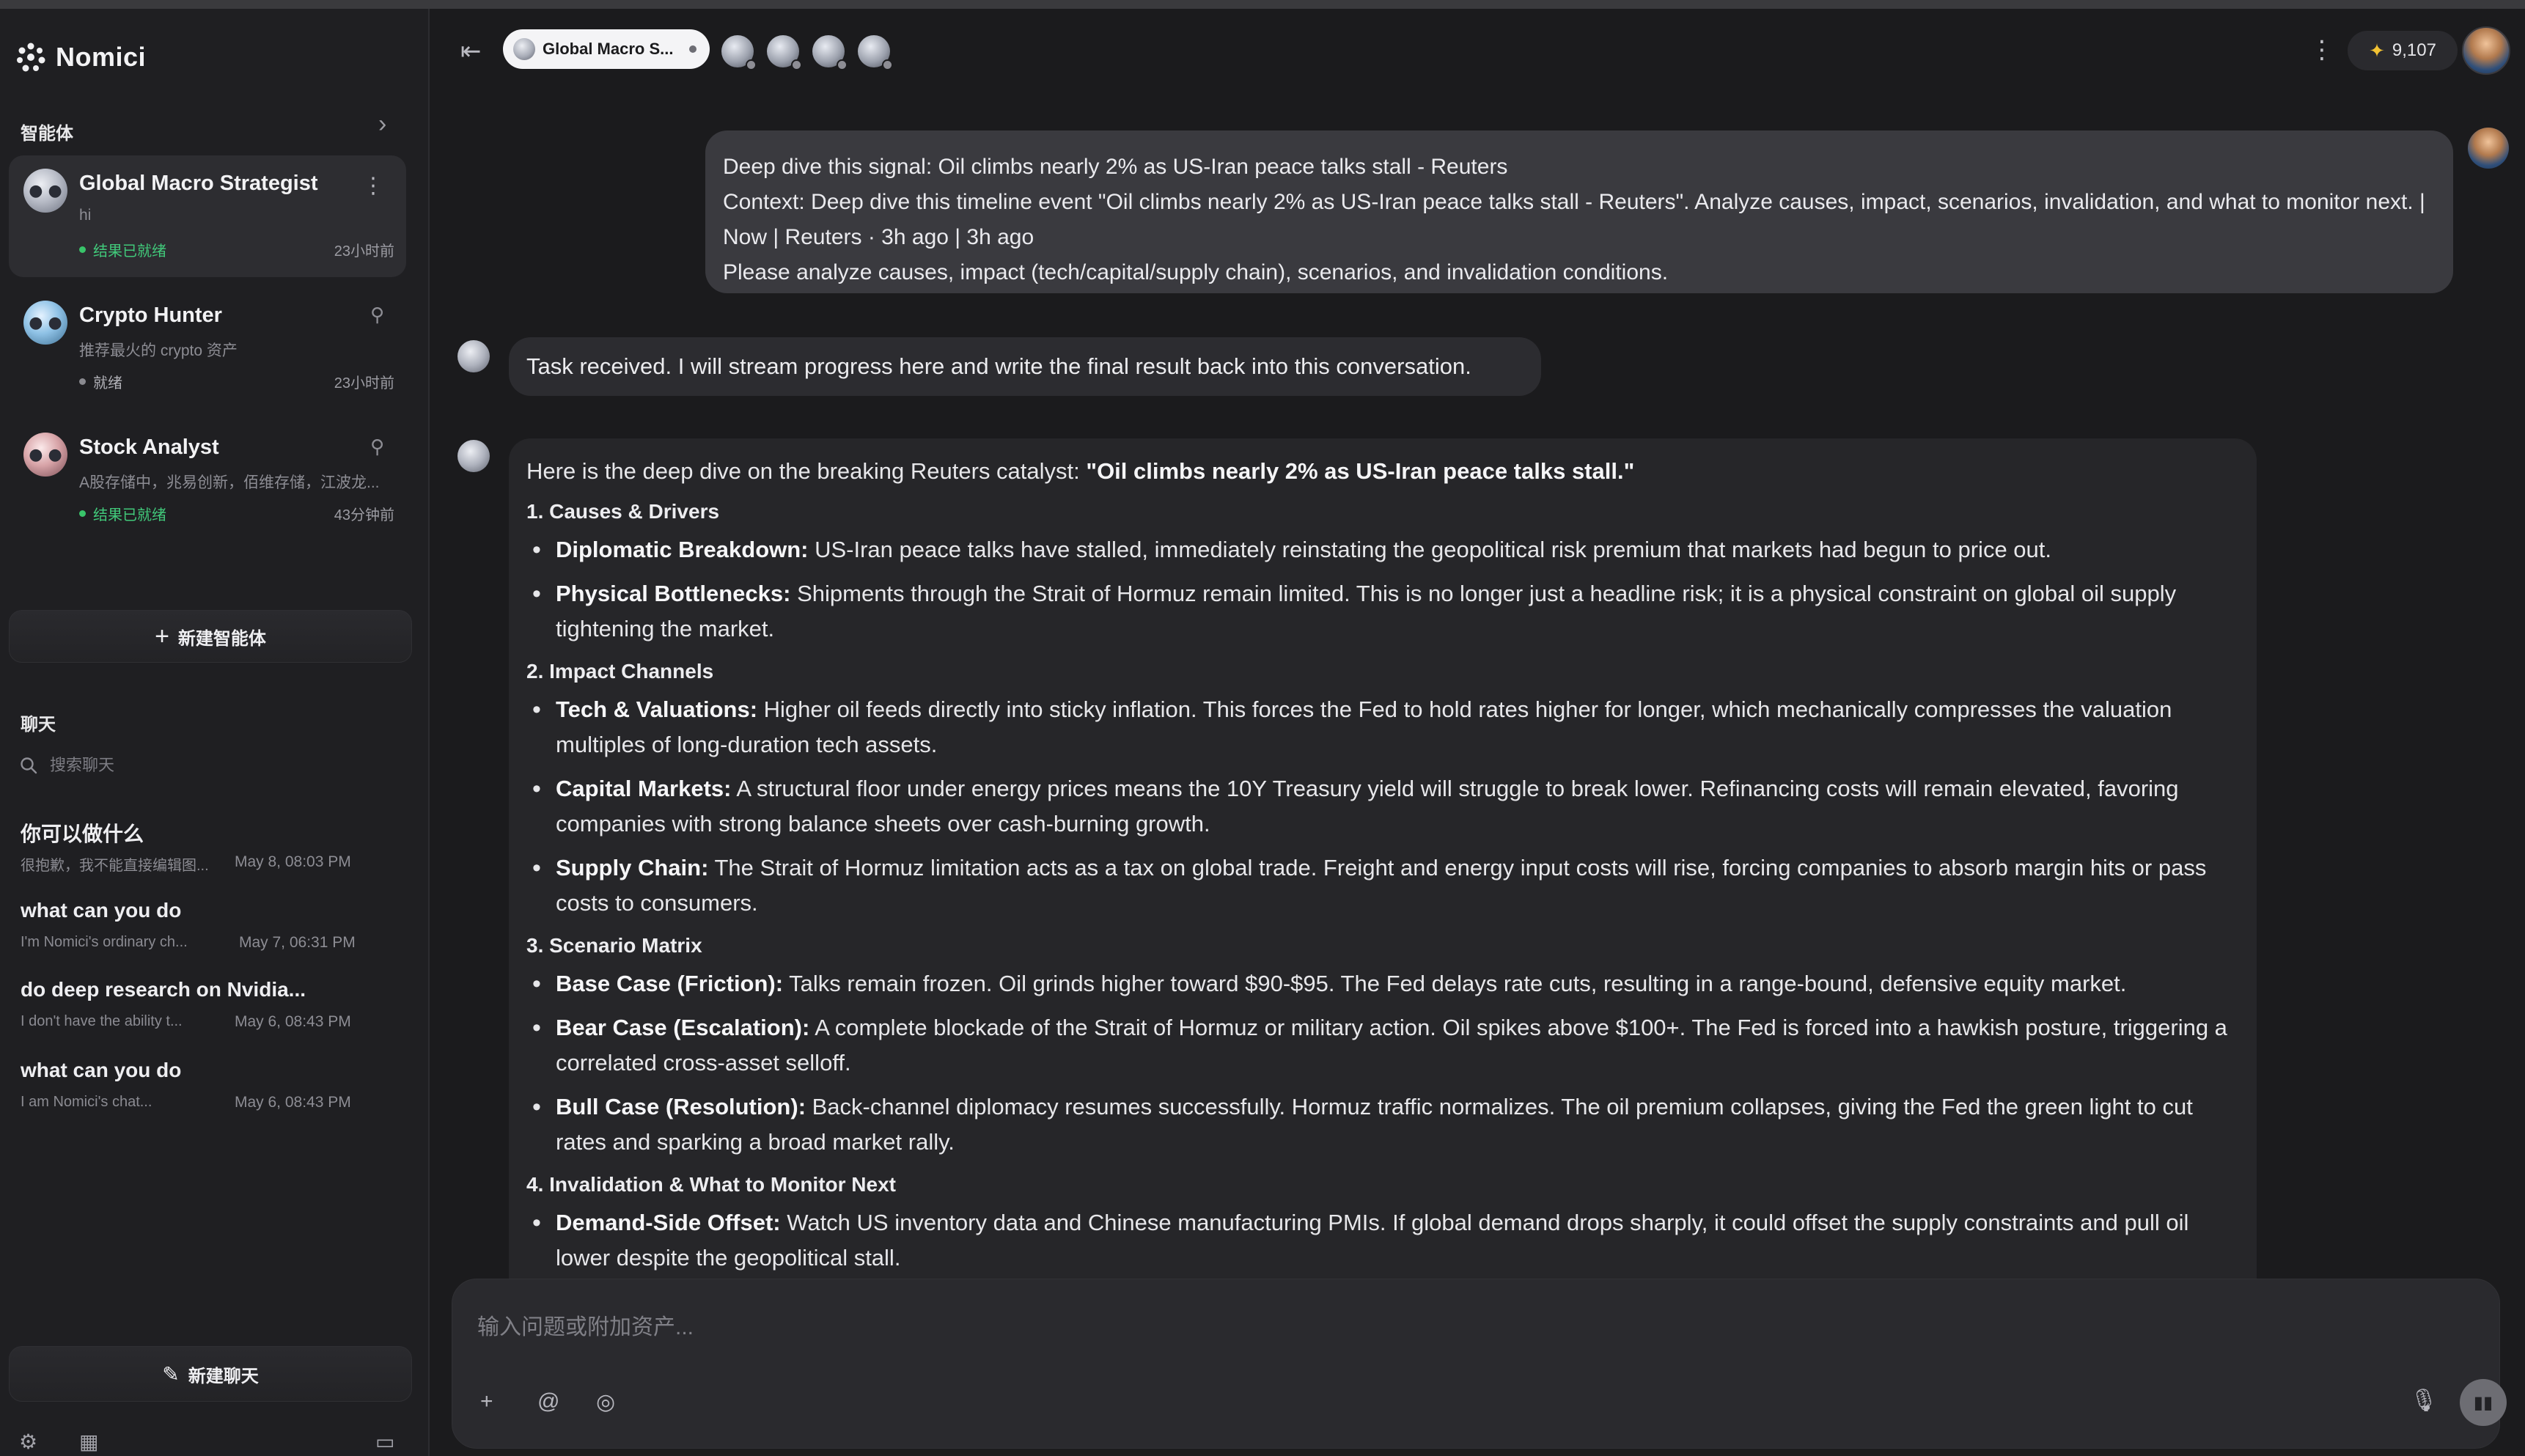 The width and height of the screenshot is (2525, 1456). What do you see at coordinates (673, 593) in the screenshot?
I see `bullet-label: Physical Bottlenecks:` at bounding box center [673, 593].